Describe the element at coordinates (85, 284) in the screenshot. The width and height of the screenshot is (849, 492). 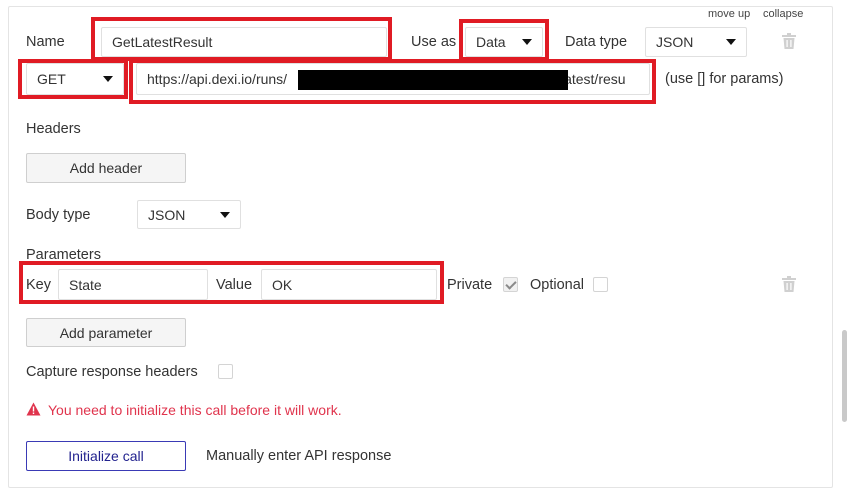
I see `param-key-value: State` at that location.